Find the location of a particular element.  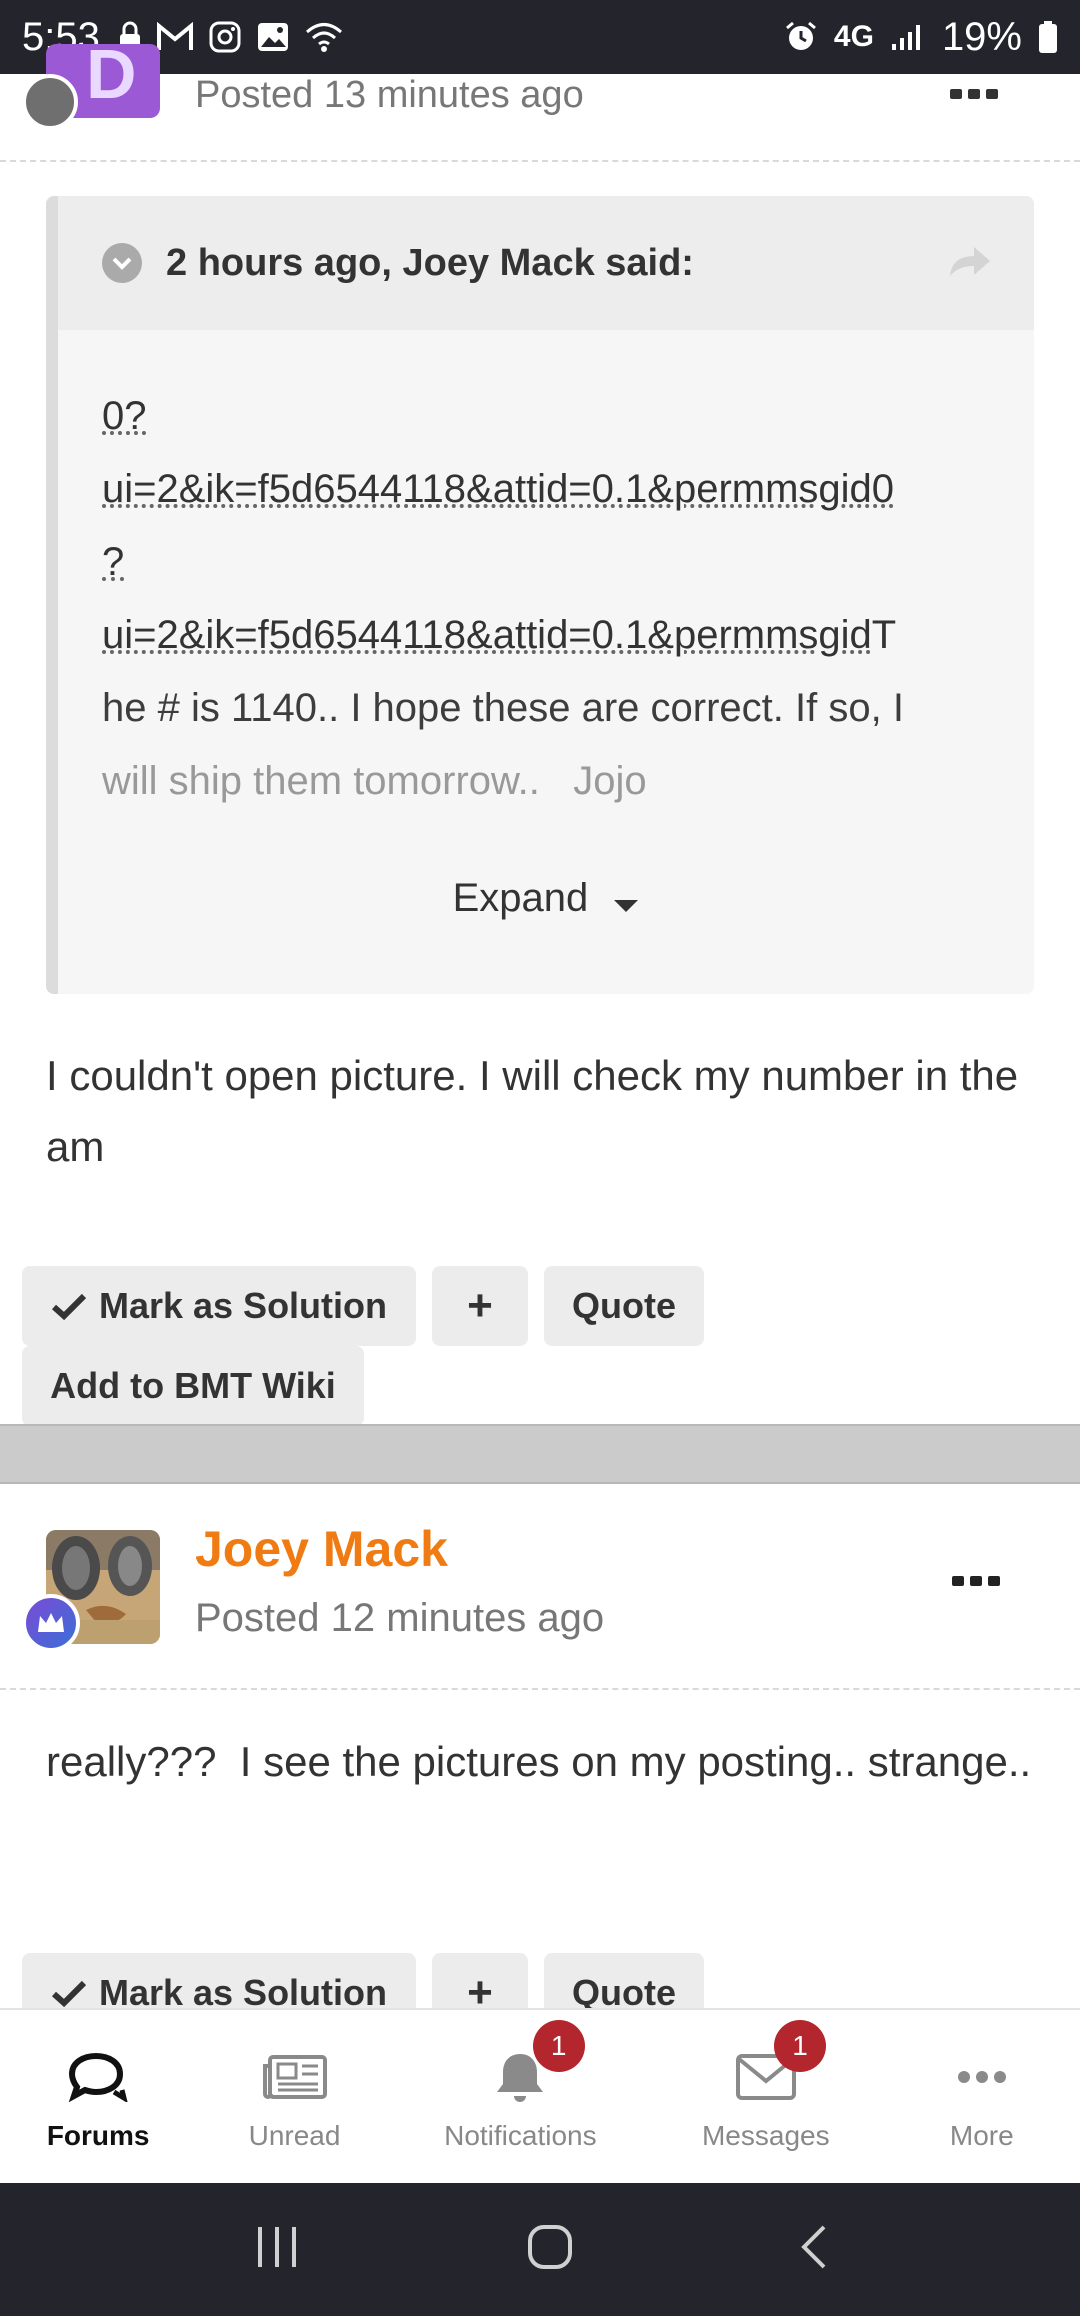

caret-down-icon is located at coordinates (626, 900).